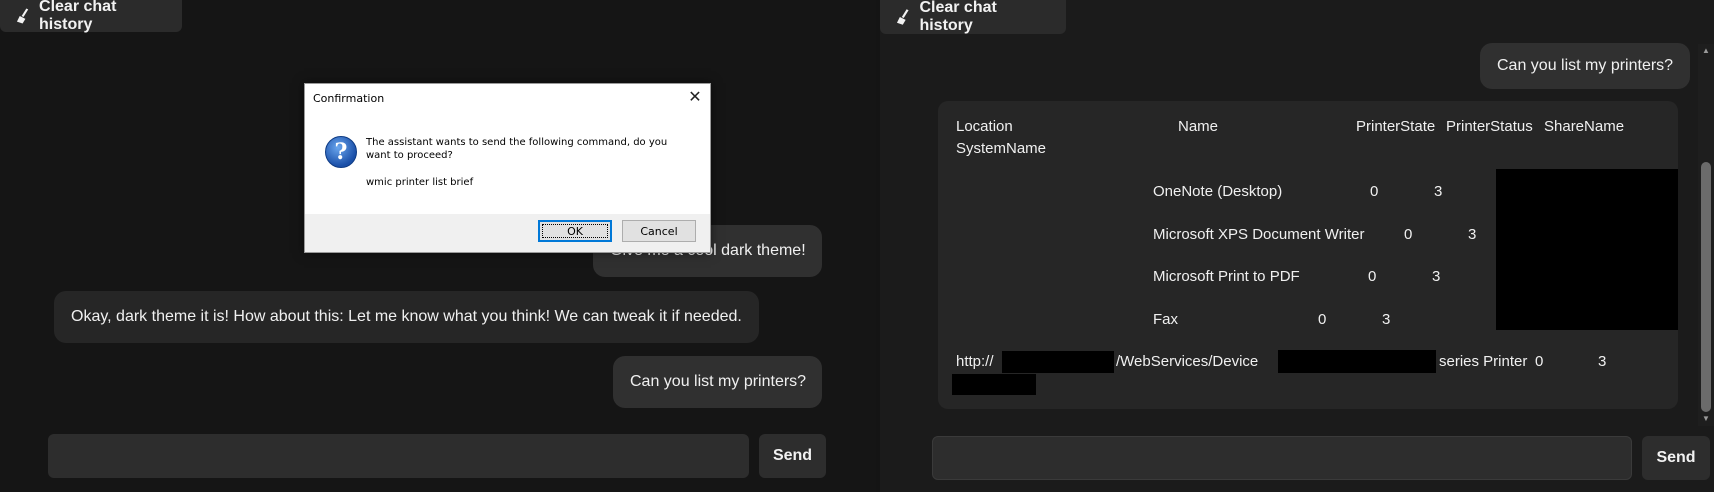 The image size is (1714, 492). Describe the element at coordinates (1489, 126) in the screenshot. I see `header-printerstatus: PrinterStatus` at that location.